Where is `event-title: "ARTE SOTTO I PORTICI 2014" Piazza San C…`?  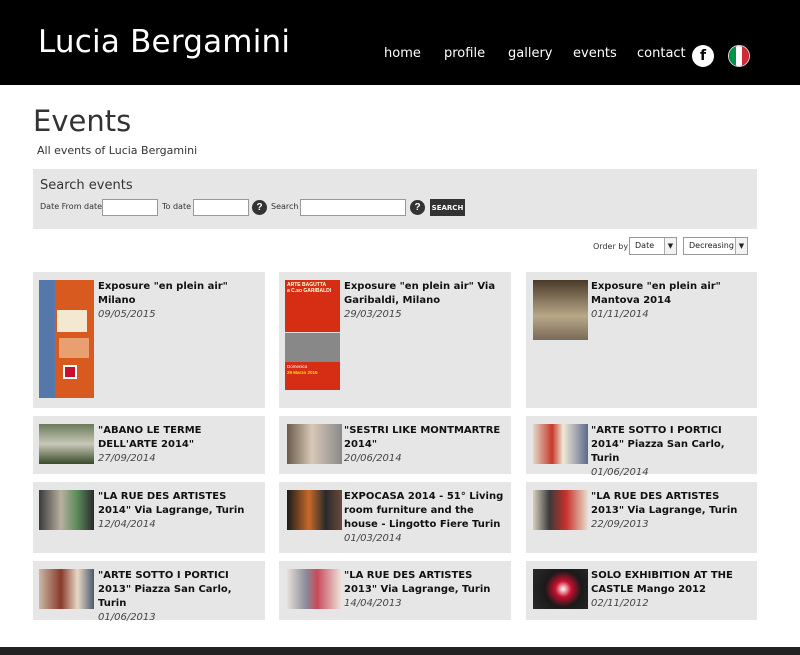 event-title: "ARTE SOTTO I PORTICI 2014" Piazza San C… is located at coordinates (671, 452).